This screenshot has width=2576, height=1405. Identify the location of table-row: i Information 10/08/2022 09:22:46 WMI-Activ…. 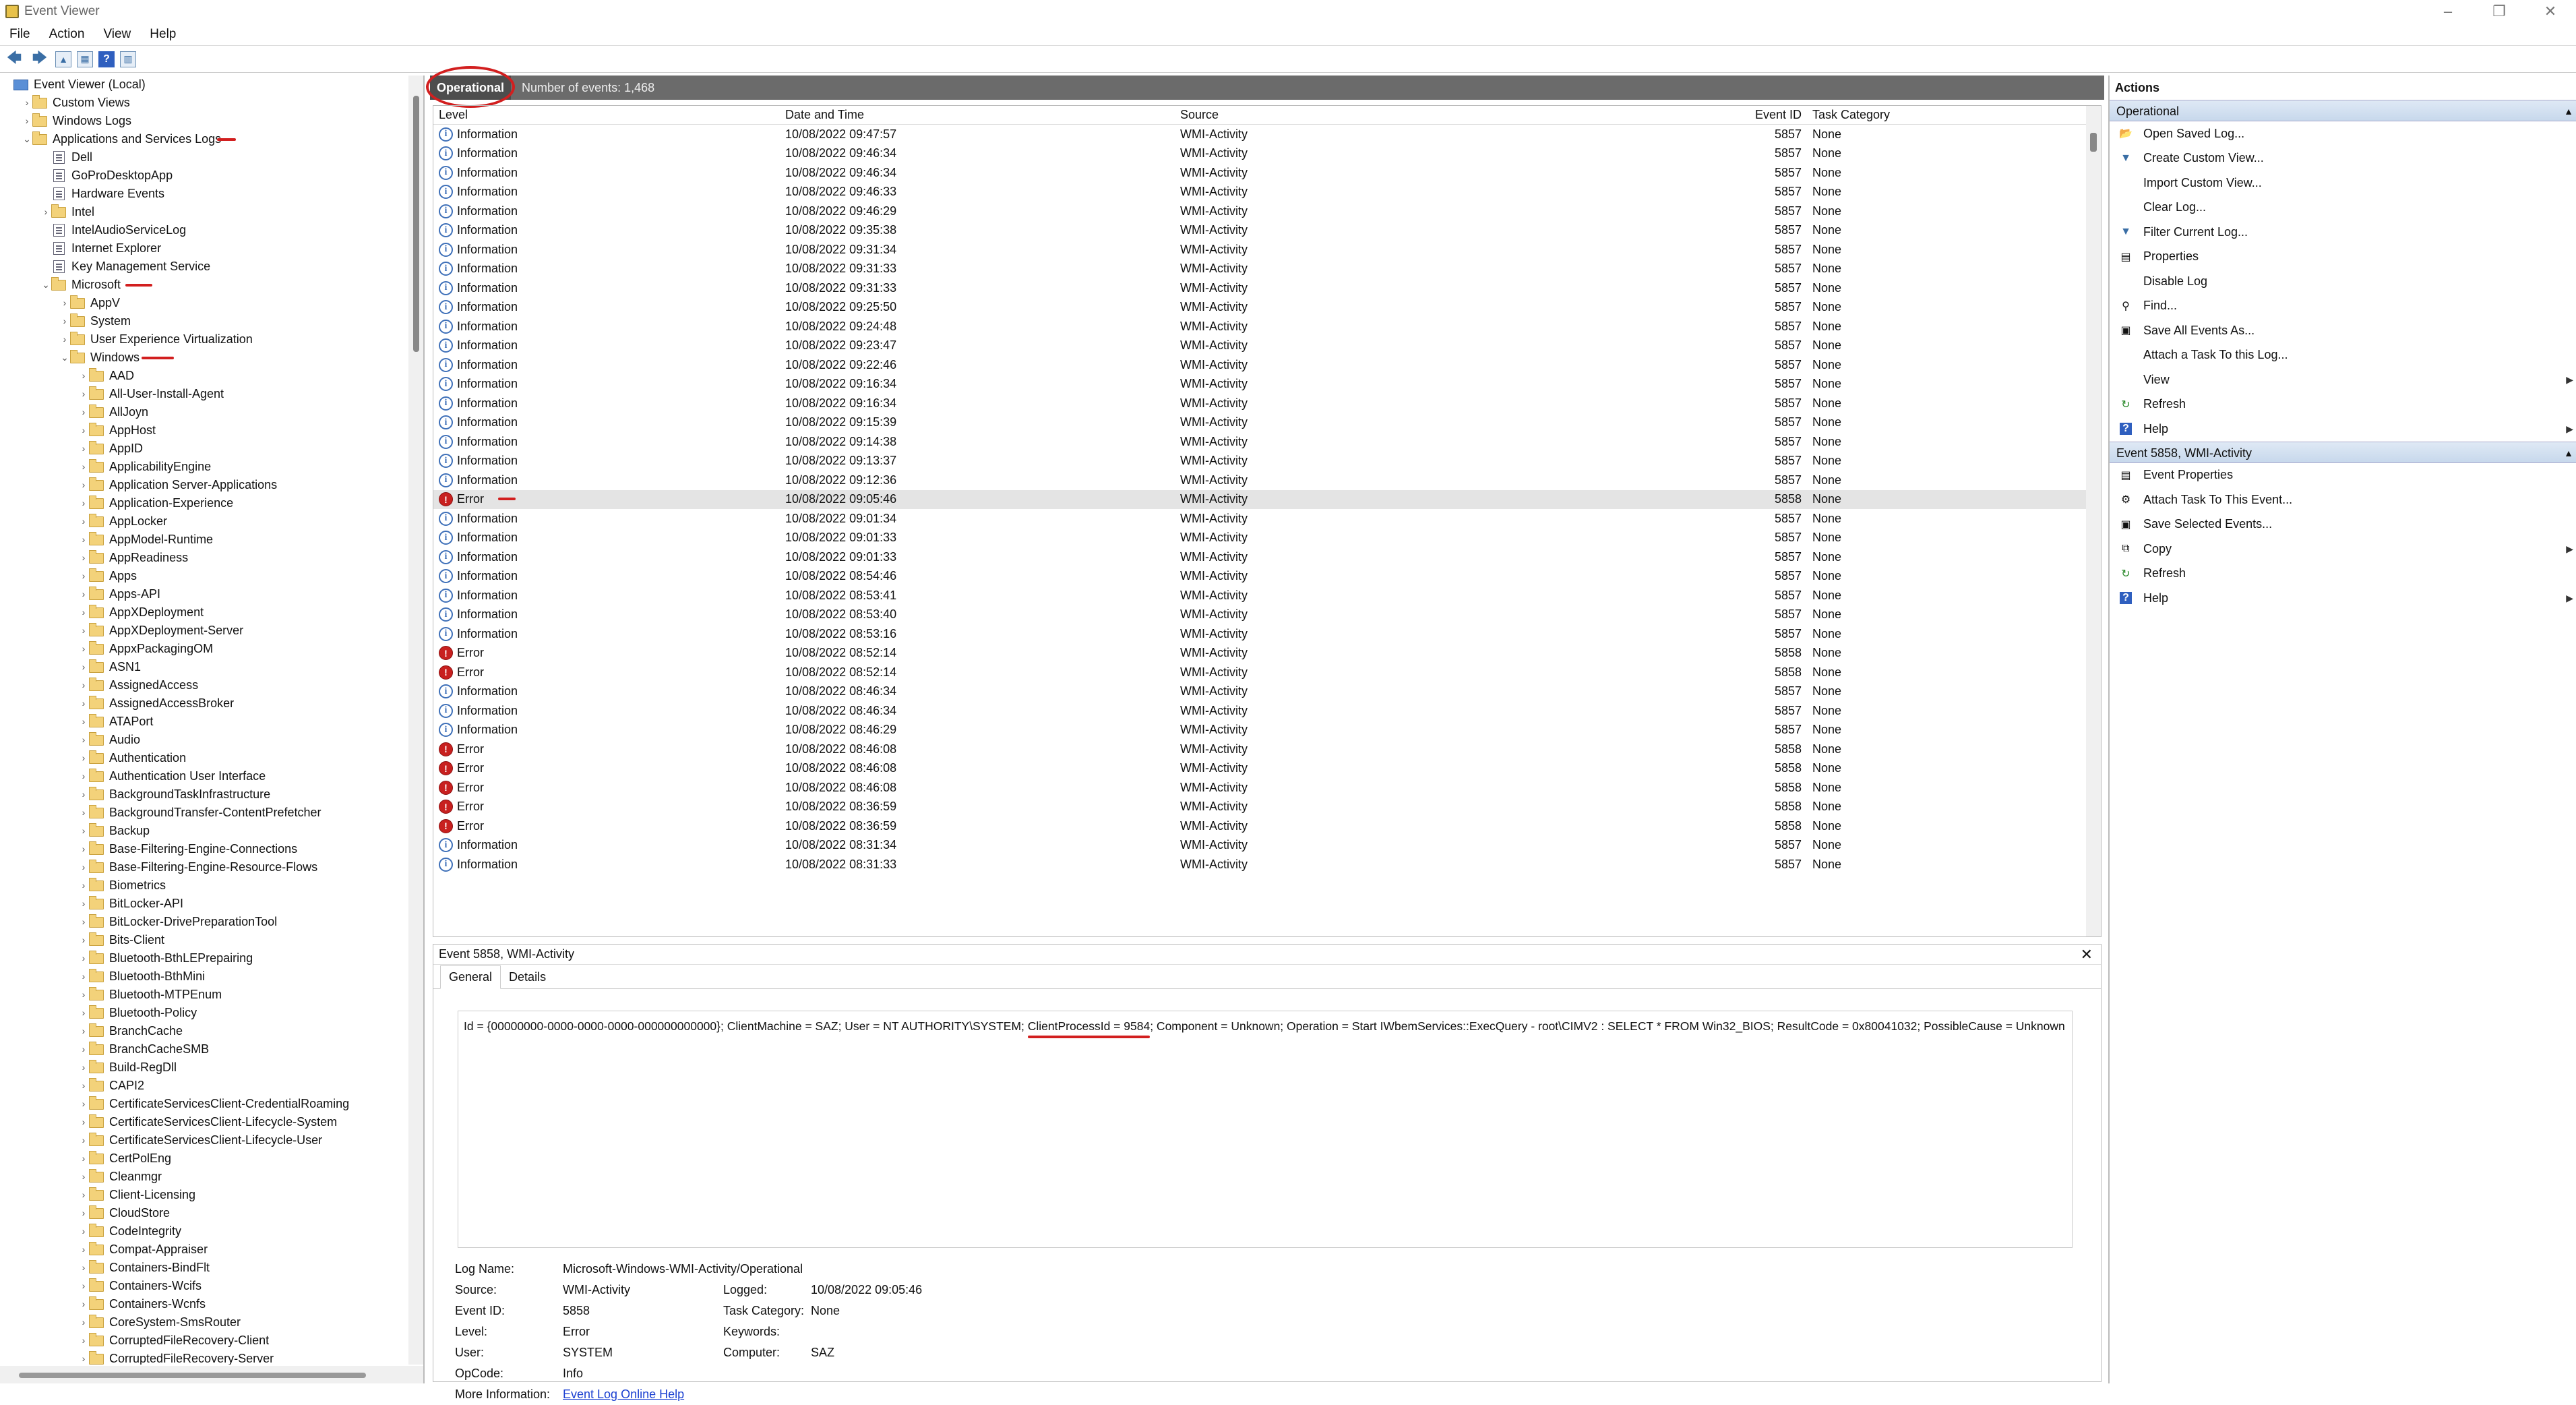
(1267, 365).